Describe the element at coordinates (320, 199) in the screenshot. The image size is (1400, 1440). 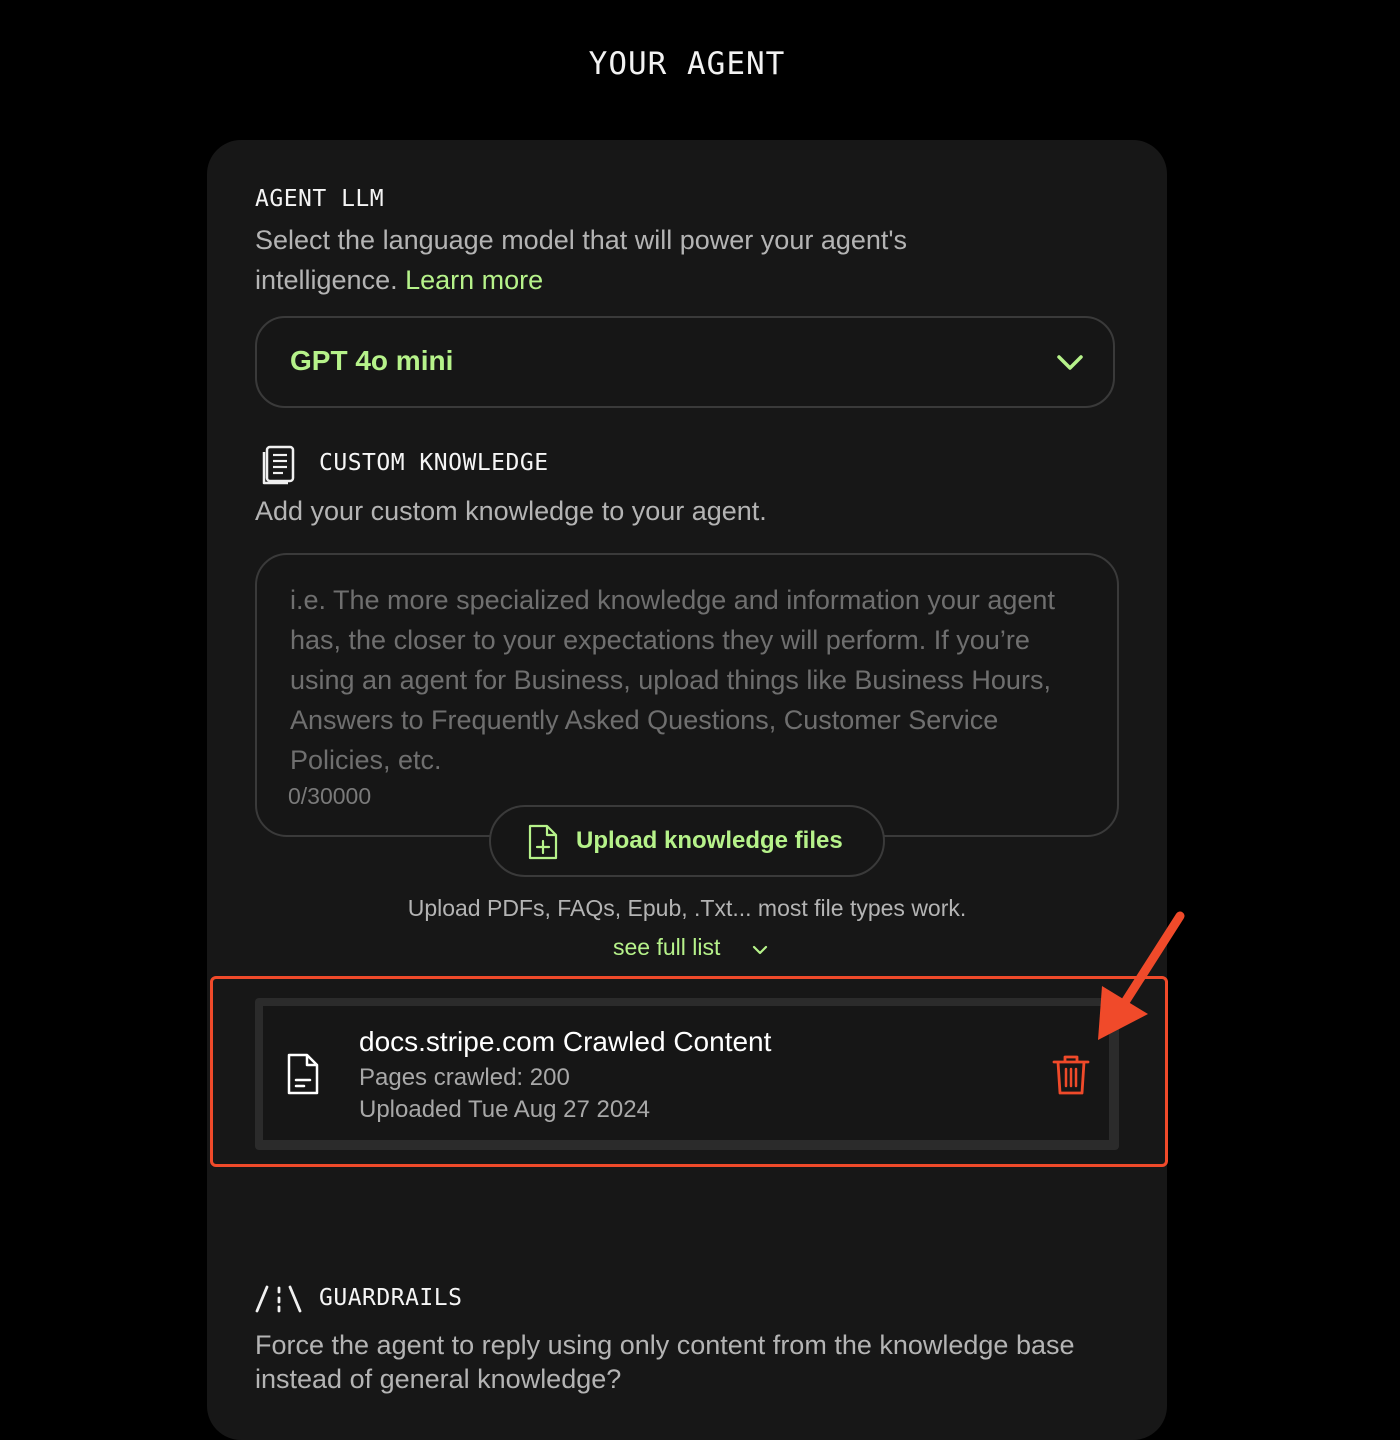
I see `agent-llm-heading: AGENT LLM` at that location.